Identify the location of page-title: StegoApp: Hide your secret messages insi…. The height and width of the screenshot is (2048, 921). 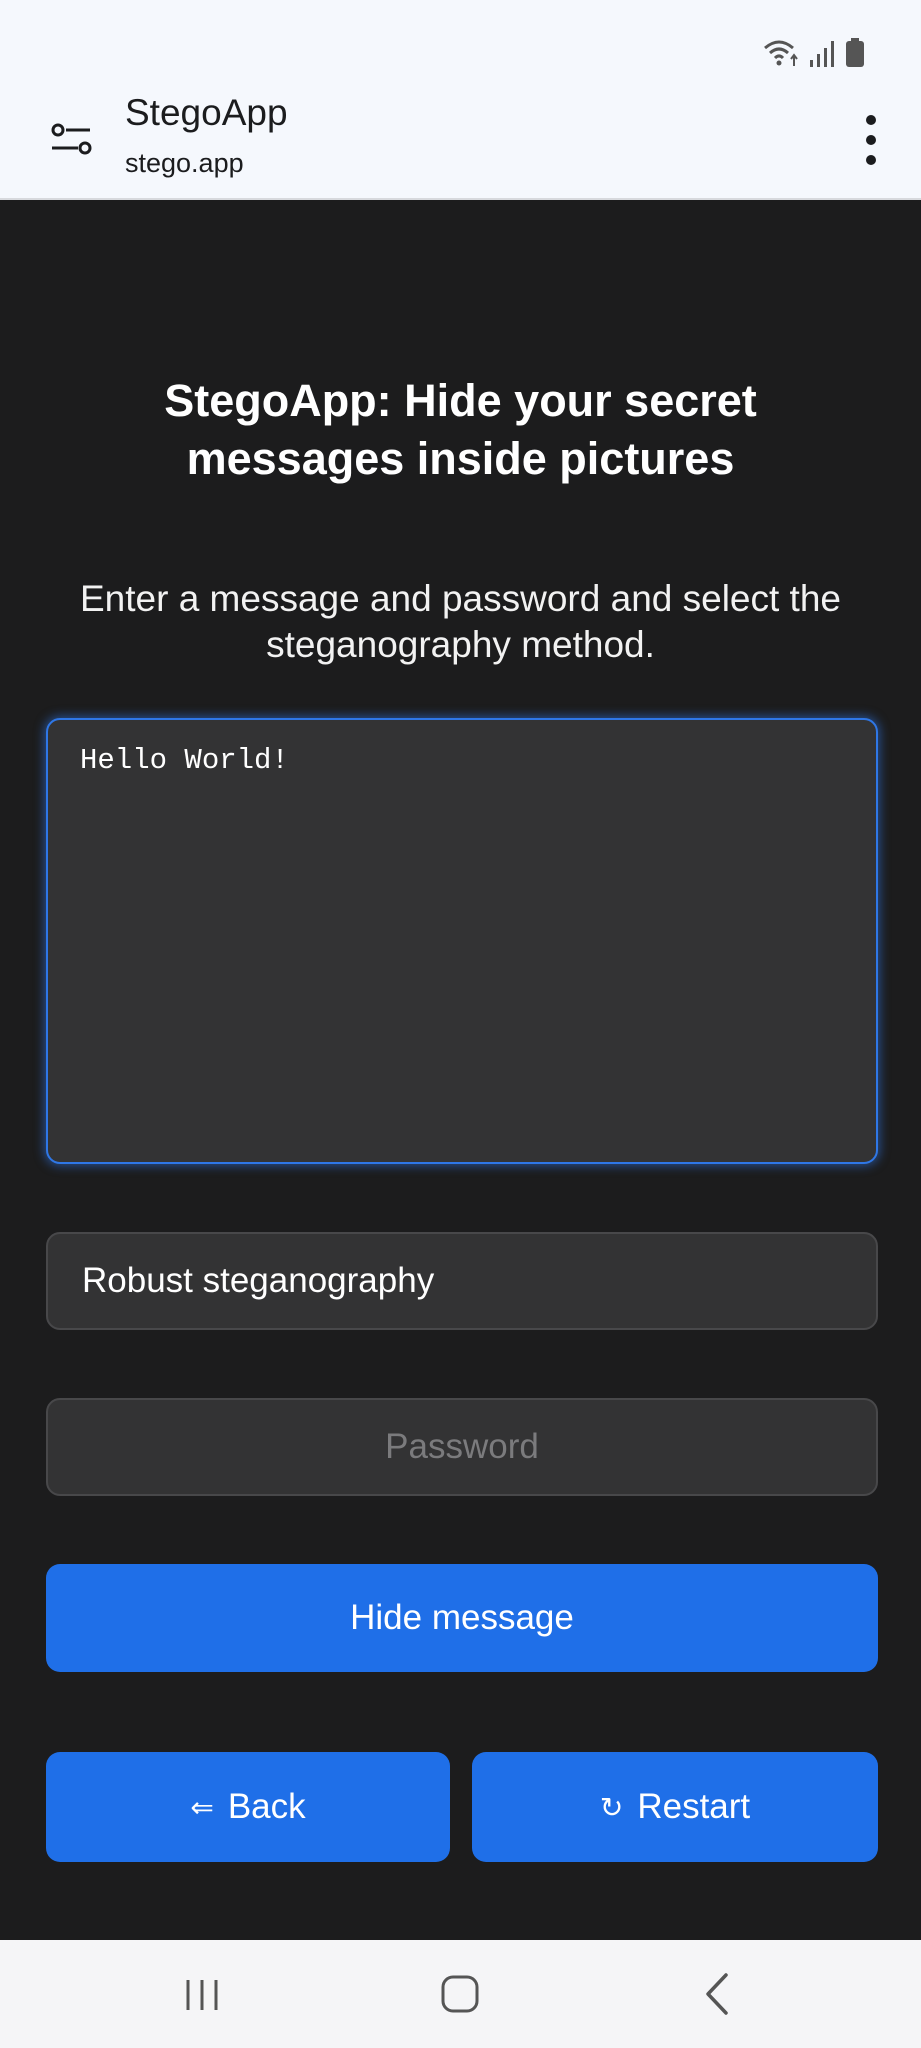
(460, 429).